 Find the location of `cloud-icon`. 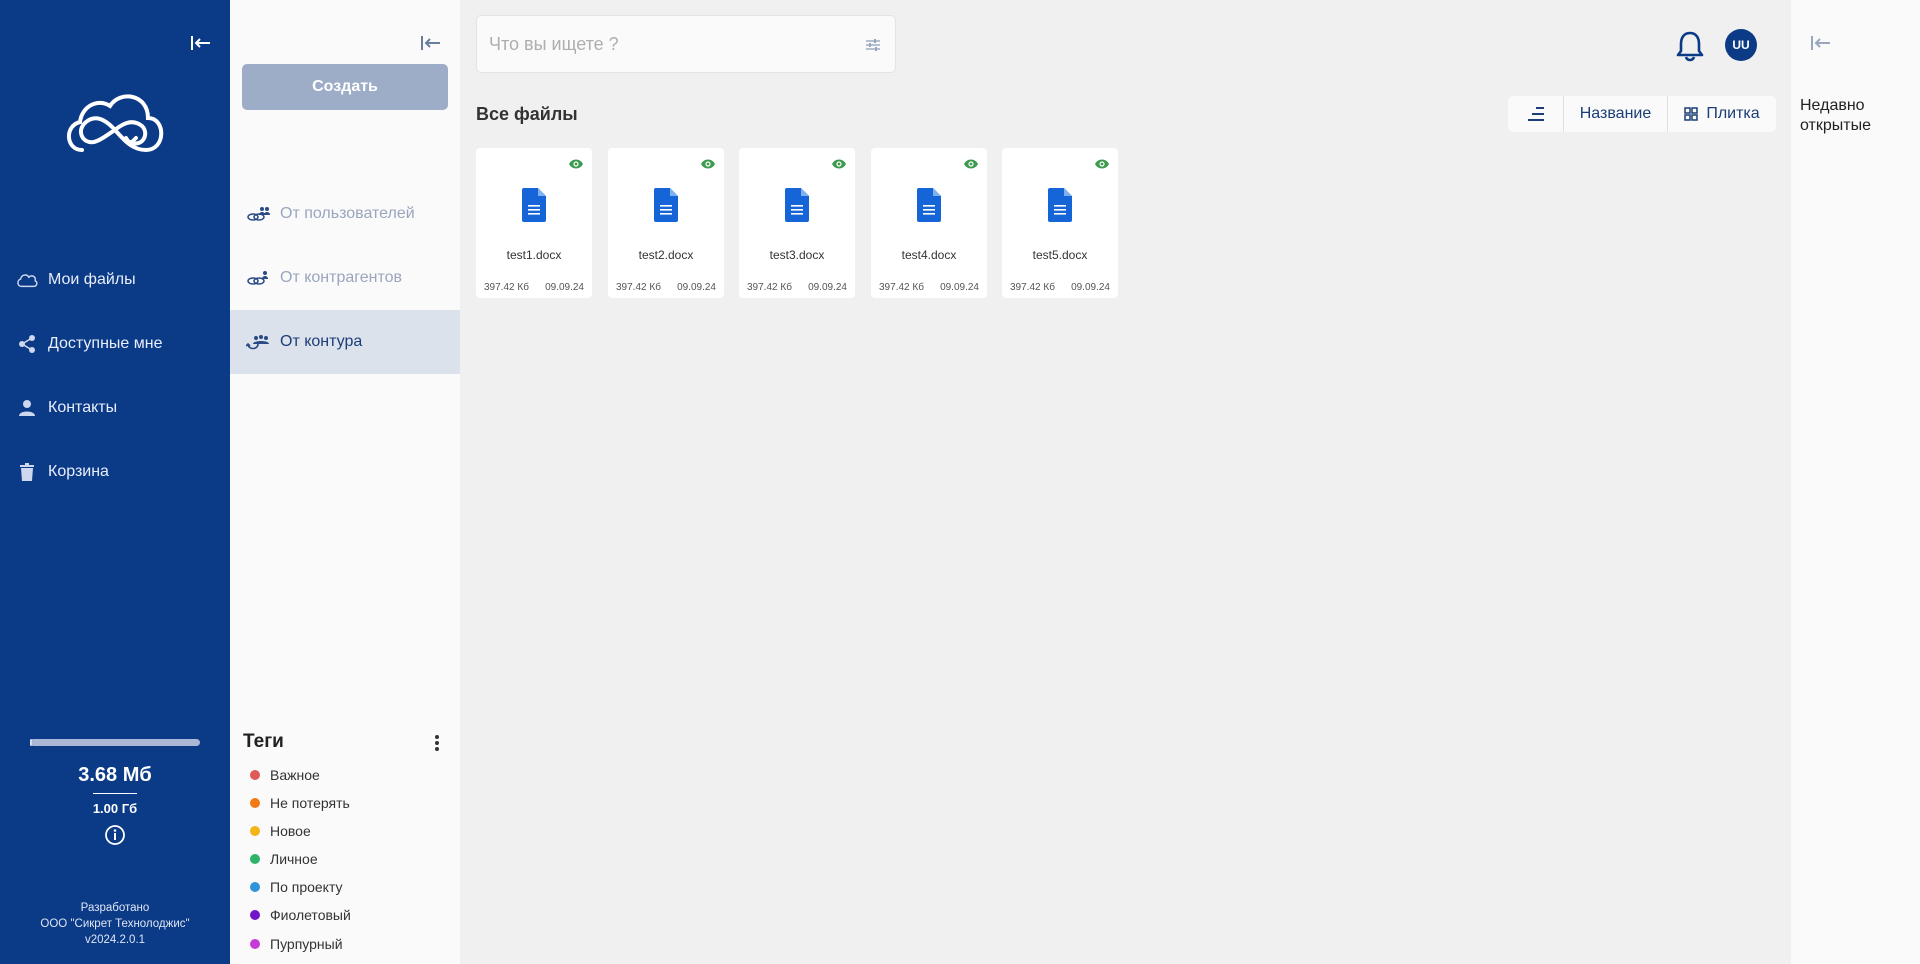

cloud-icon is located at coordinates (27, 280).